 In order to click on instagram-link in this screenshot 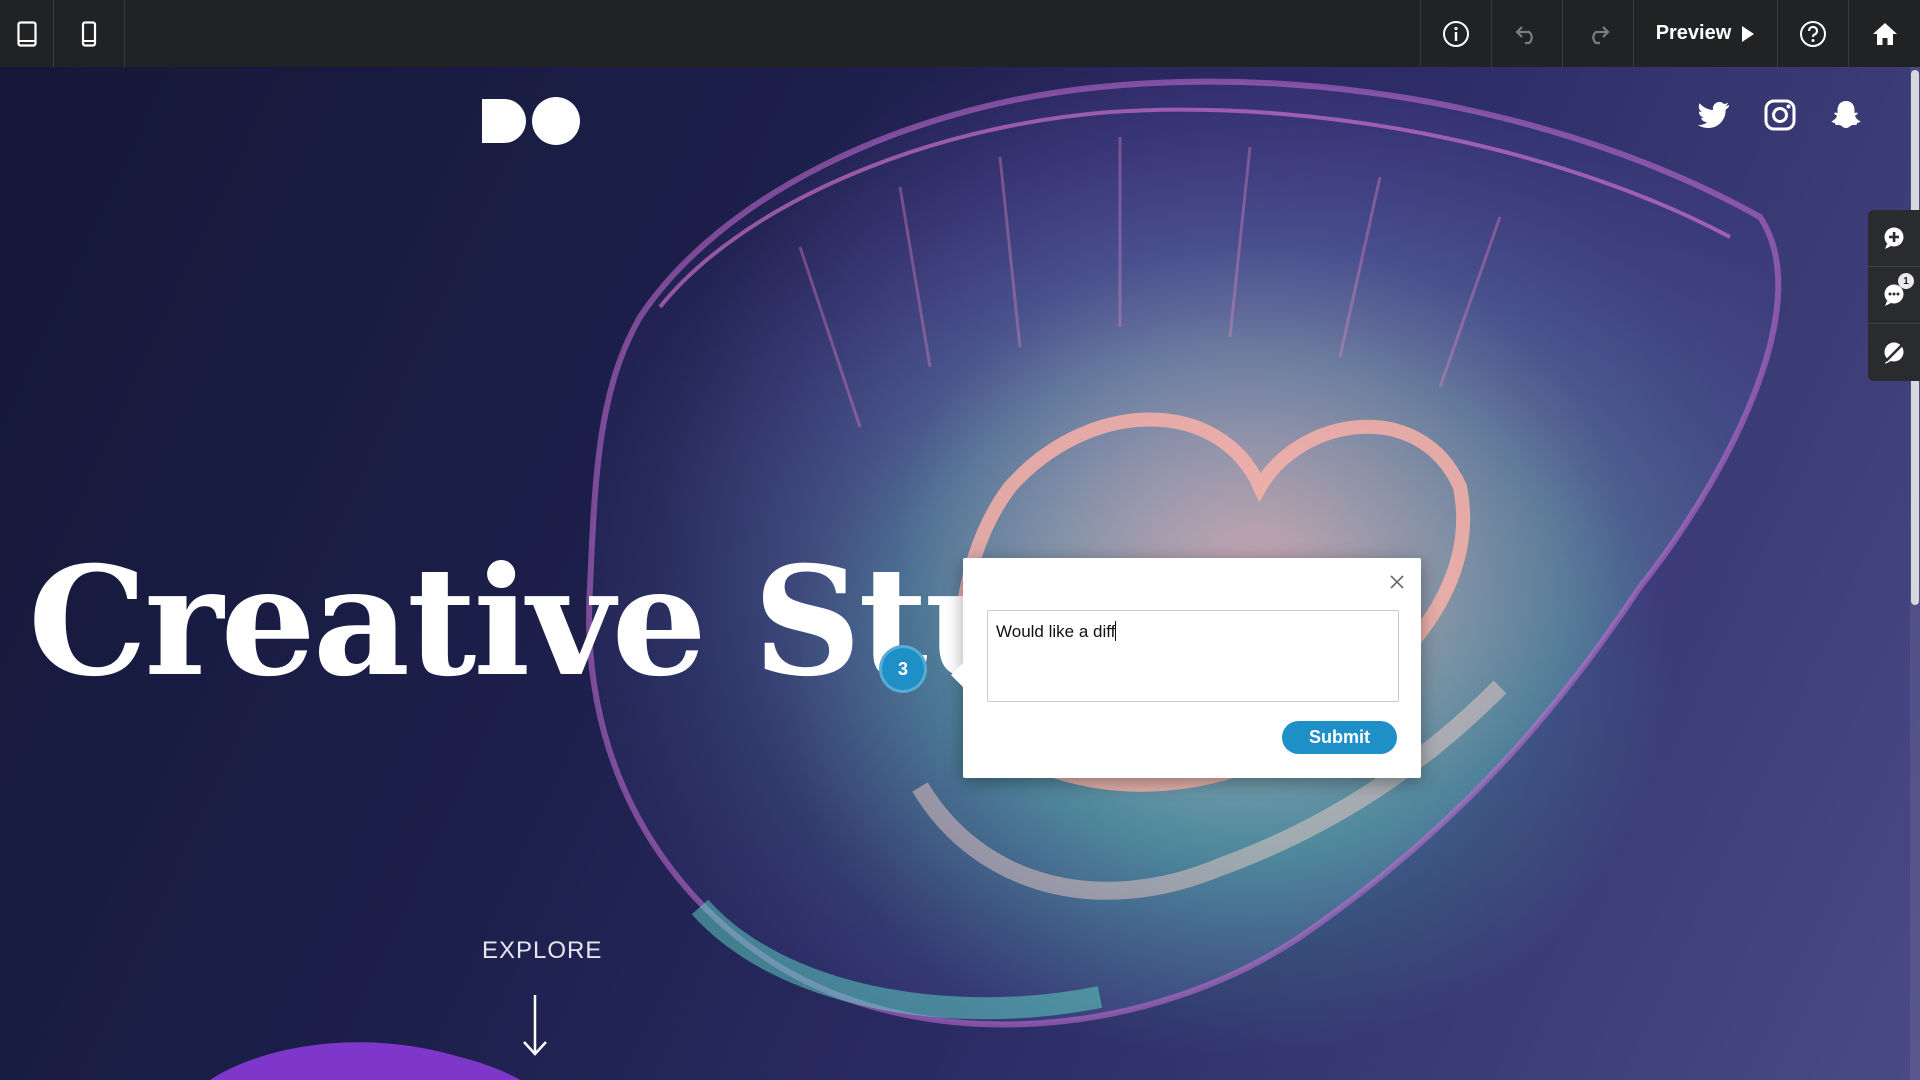, I will do `click(1780, 115)`.